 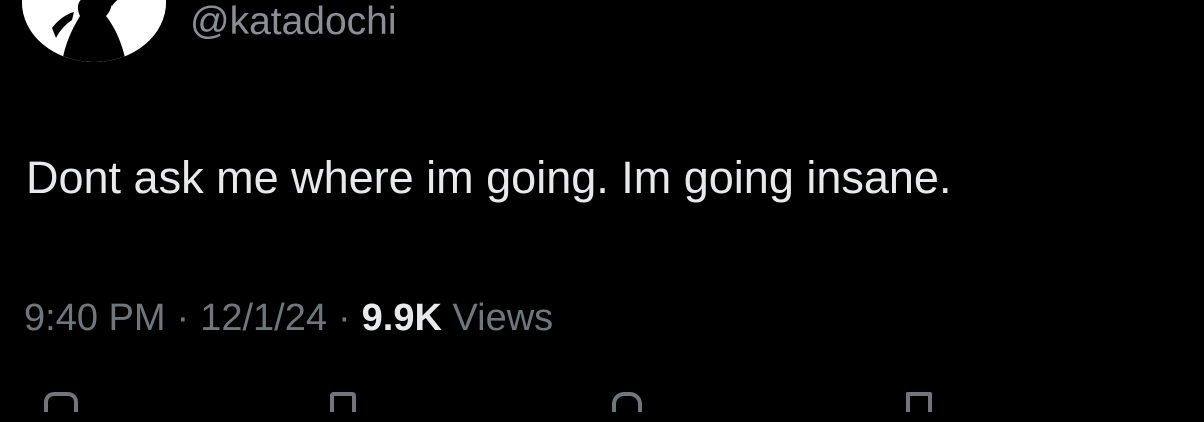 What do you see at coordinates (402, 318) in the screenshot?
I see `views-count: 9.9K` at bounding box center [402, 318].